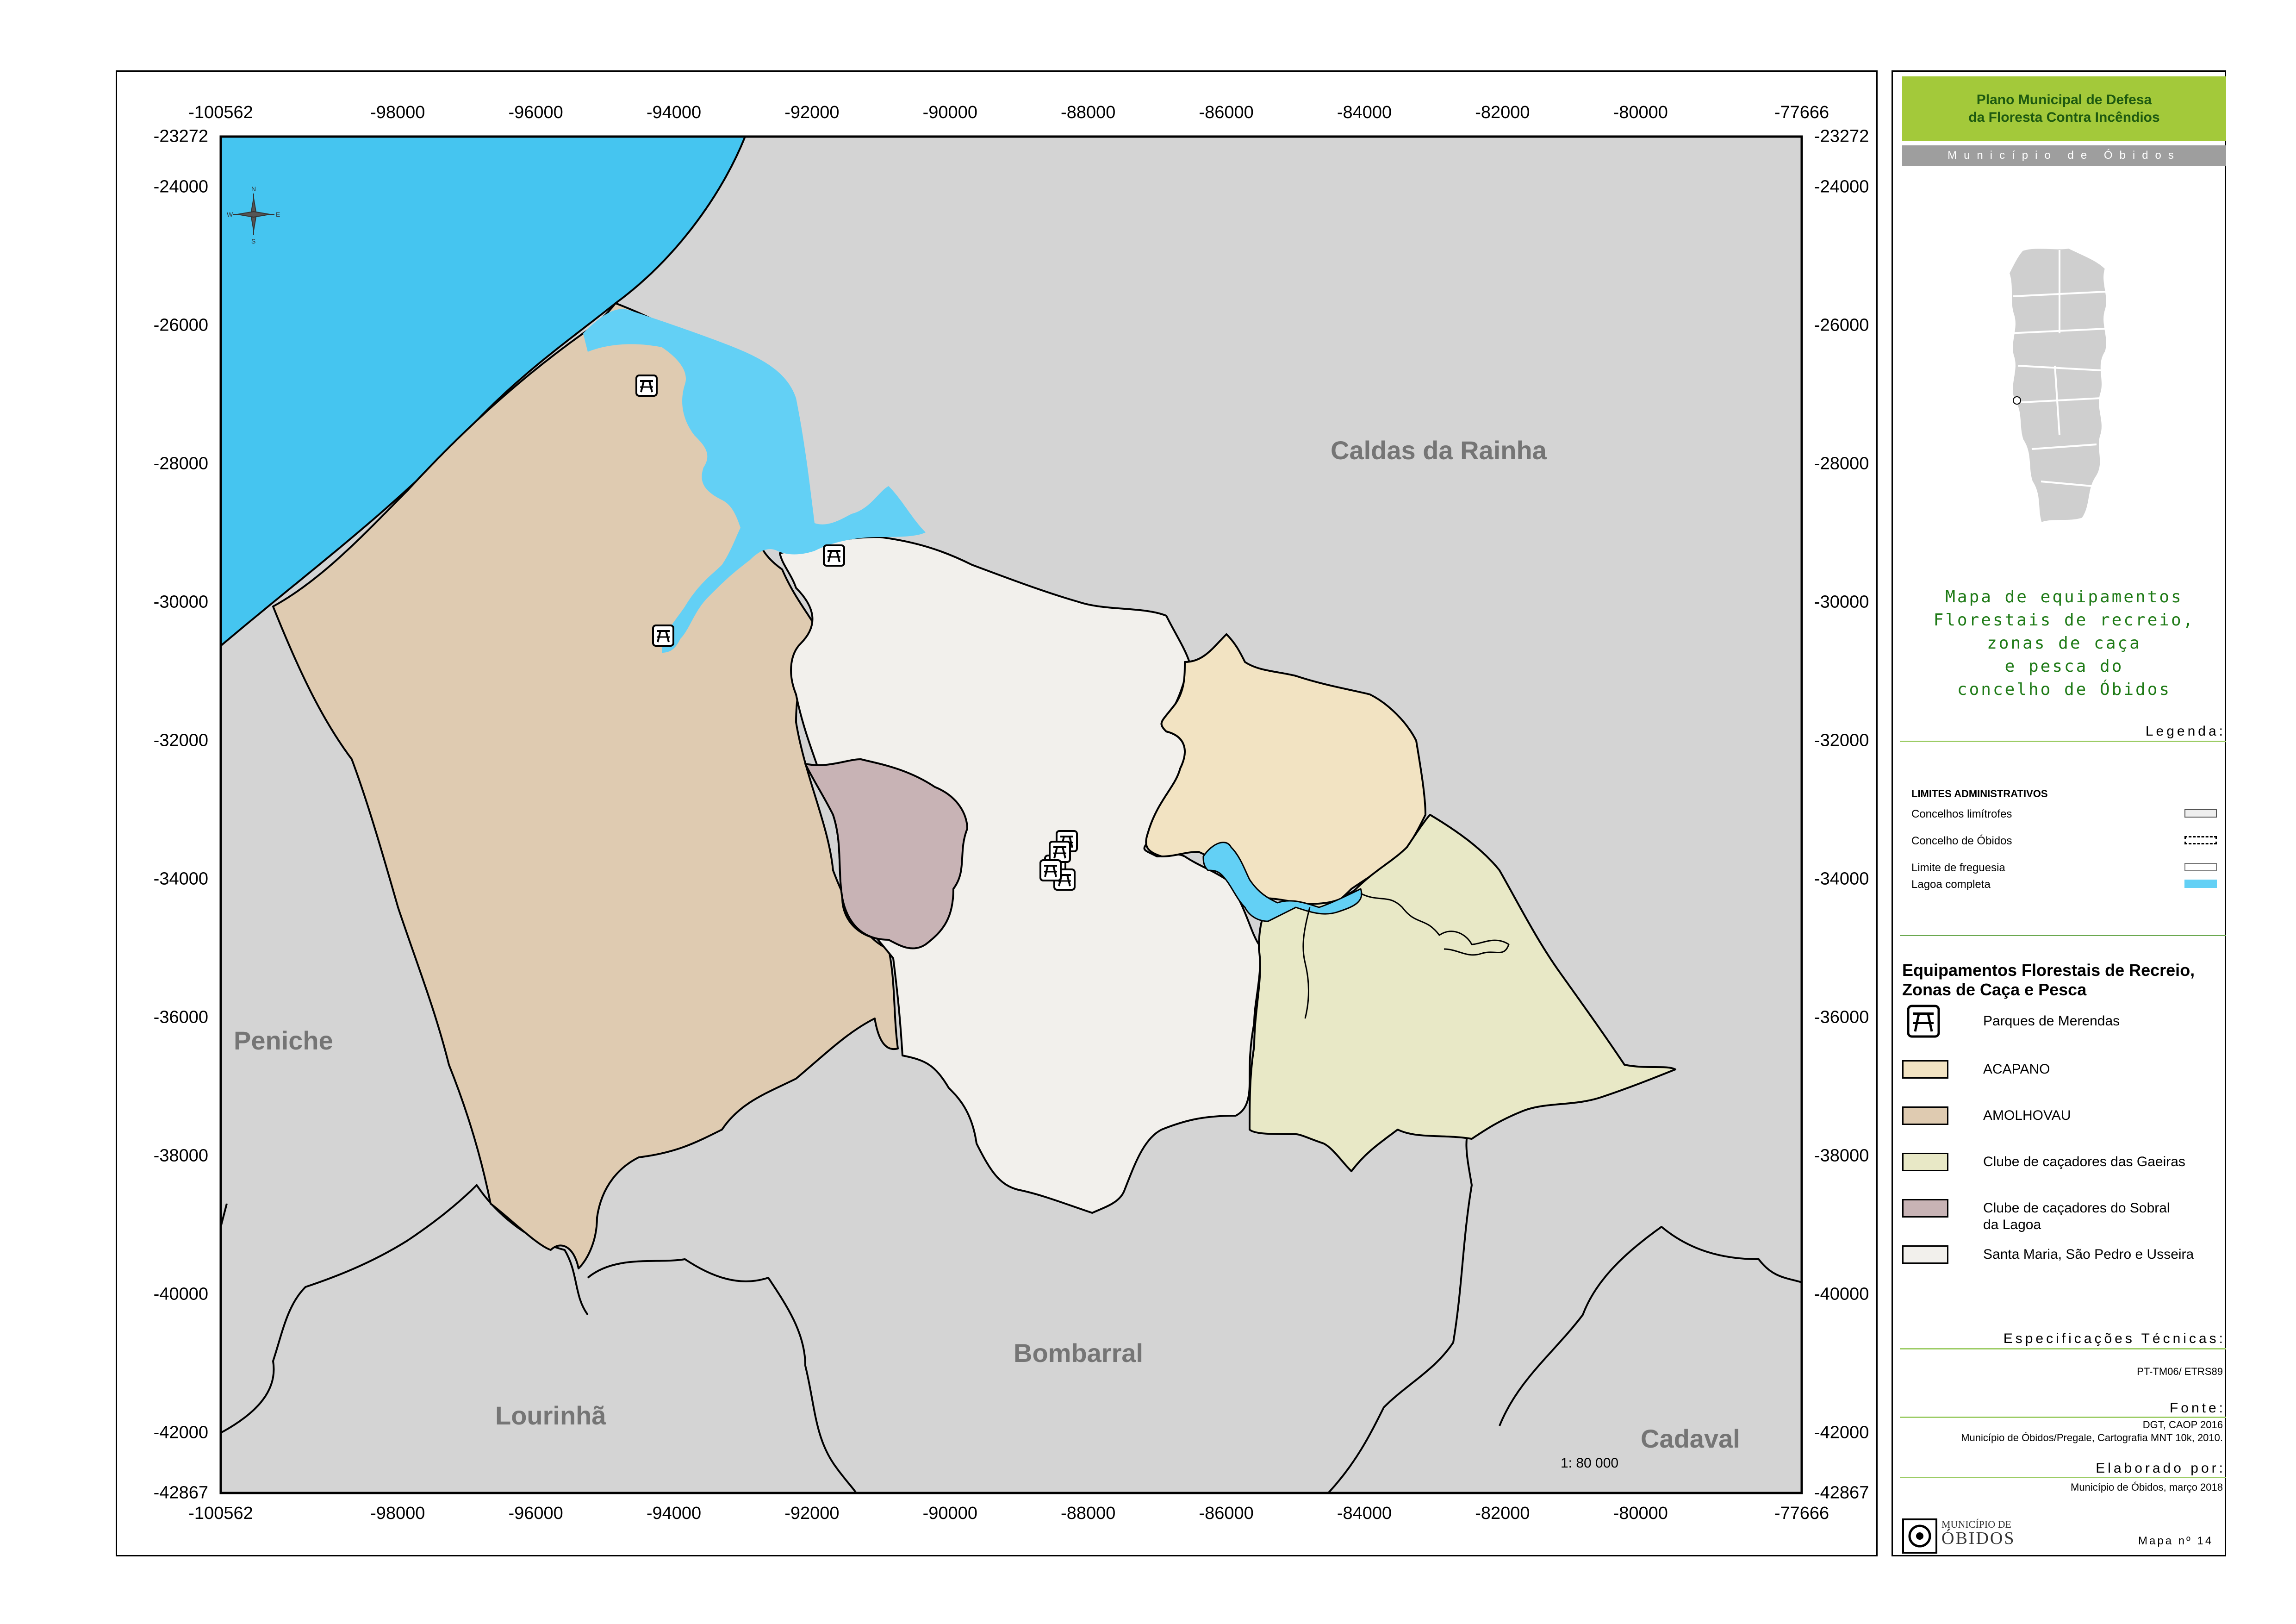 This screenshot has width=2296, height=1624. I want to click on place-bombarral: Bombarral, so click(1079, 1353).